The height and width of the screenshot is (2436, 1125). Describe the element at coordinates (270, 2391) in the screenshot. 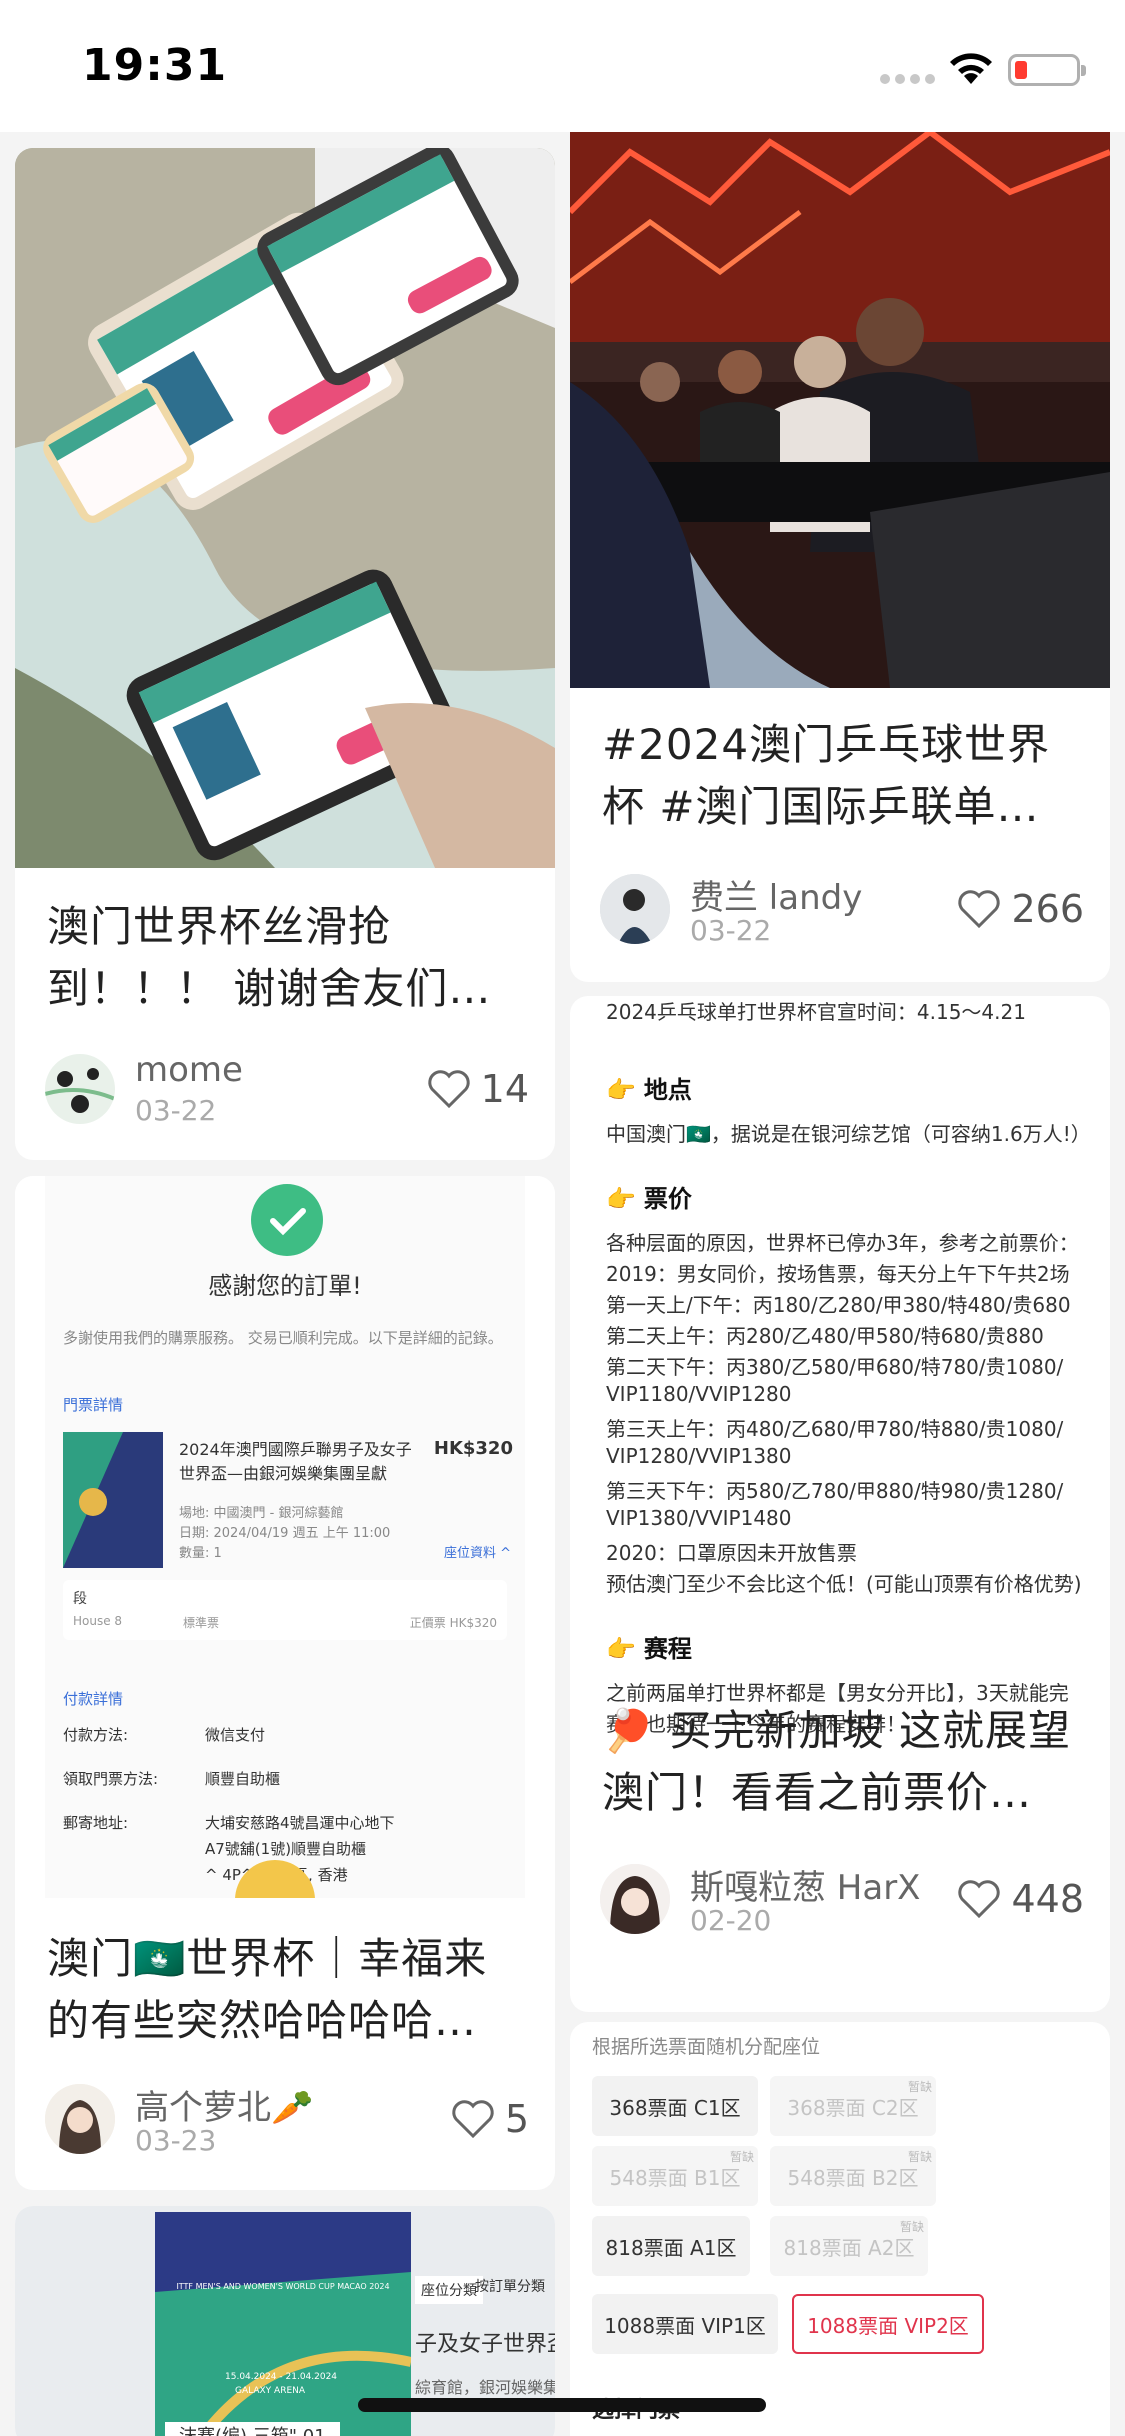

I see `poster-venue: GALAXY ARENA` at that location.